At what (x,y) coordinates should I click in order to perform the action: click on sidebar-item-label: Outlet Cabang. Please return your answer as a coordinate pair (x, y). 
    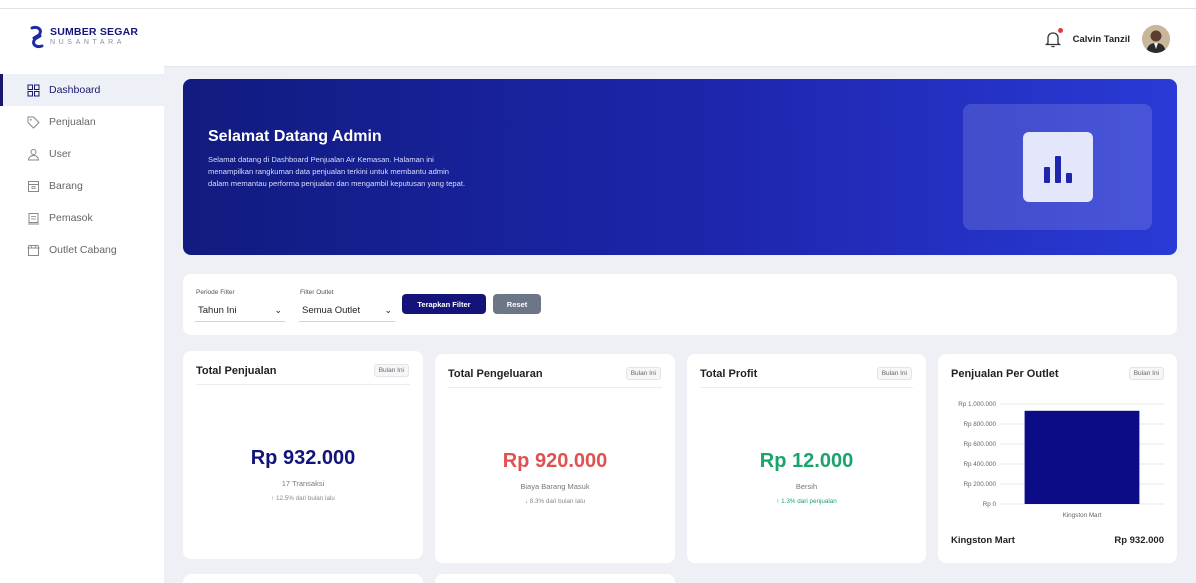
    Looking at the image, I should click on (83, 250).